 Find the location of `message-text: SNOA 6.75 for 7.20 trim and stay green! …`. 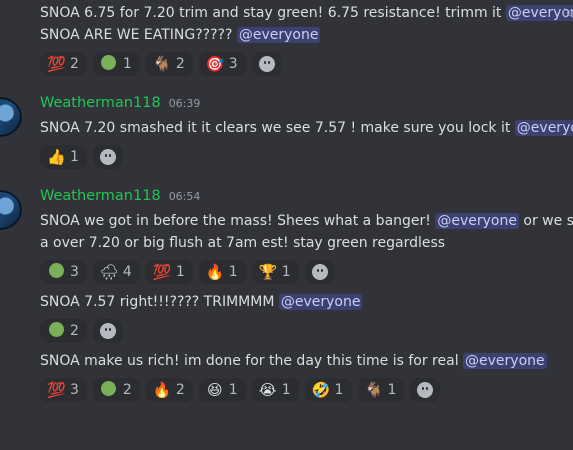

message-text: SNOA 6.75 for 7.20 trim and stay green! … is located at coordinates (306, 13).